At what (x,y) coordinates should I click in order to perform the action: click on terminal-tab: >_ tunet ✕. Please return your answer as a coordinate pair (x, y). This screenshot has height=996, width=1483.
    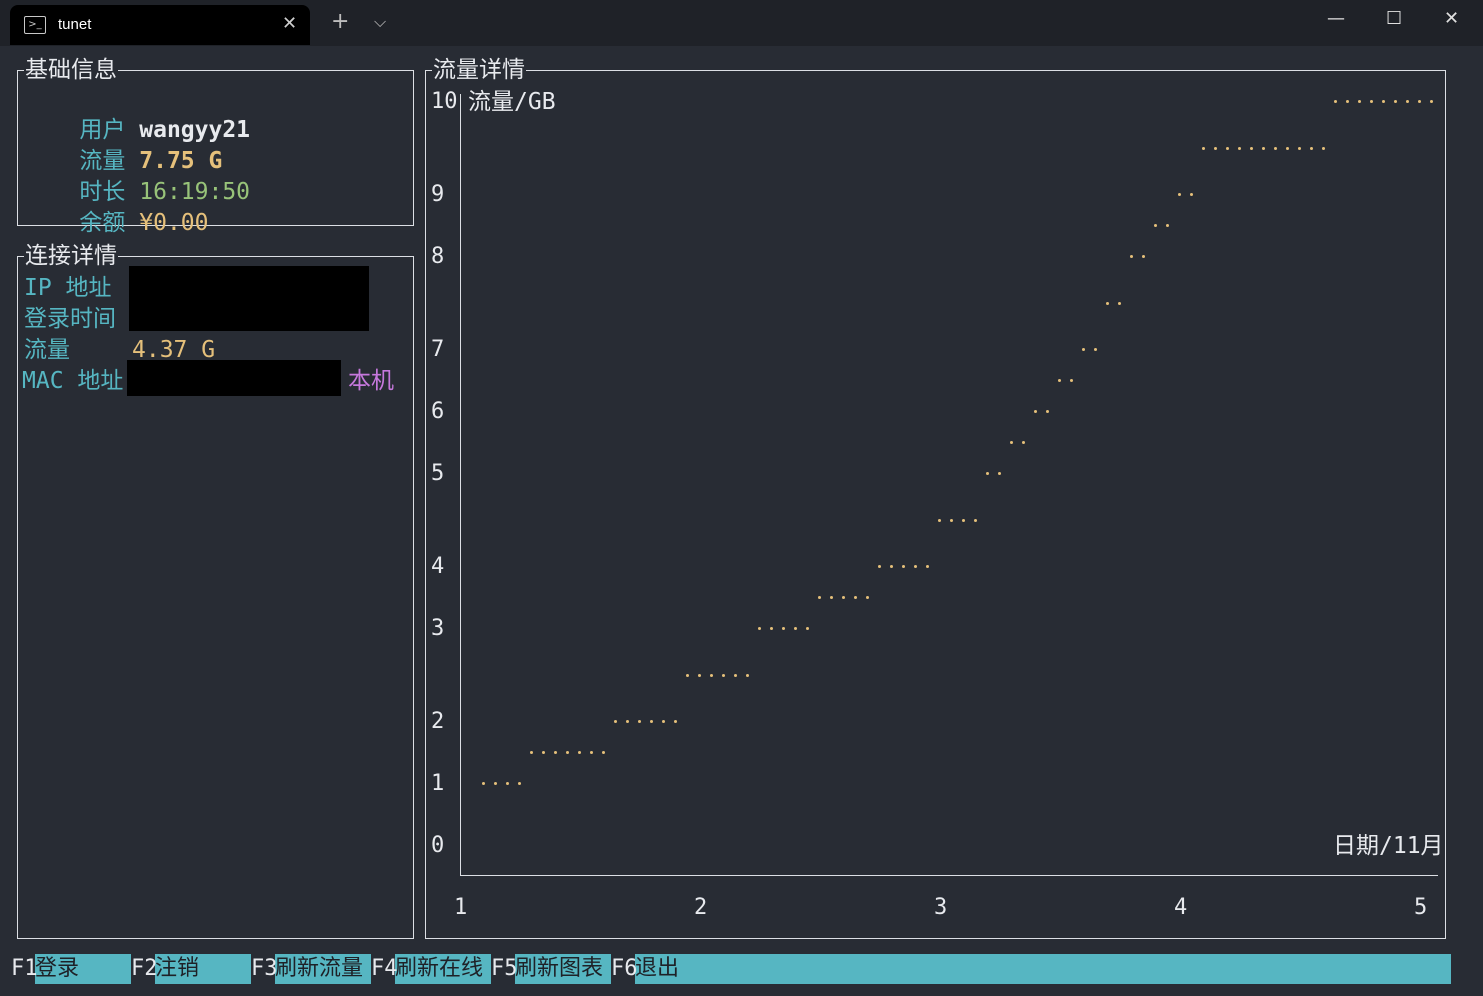
    Looking at the image, I should click on (160, 25).